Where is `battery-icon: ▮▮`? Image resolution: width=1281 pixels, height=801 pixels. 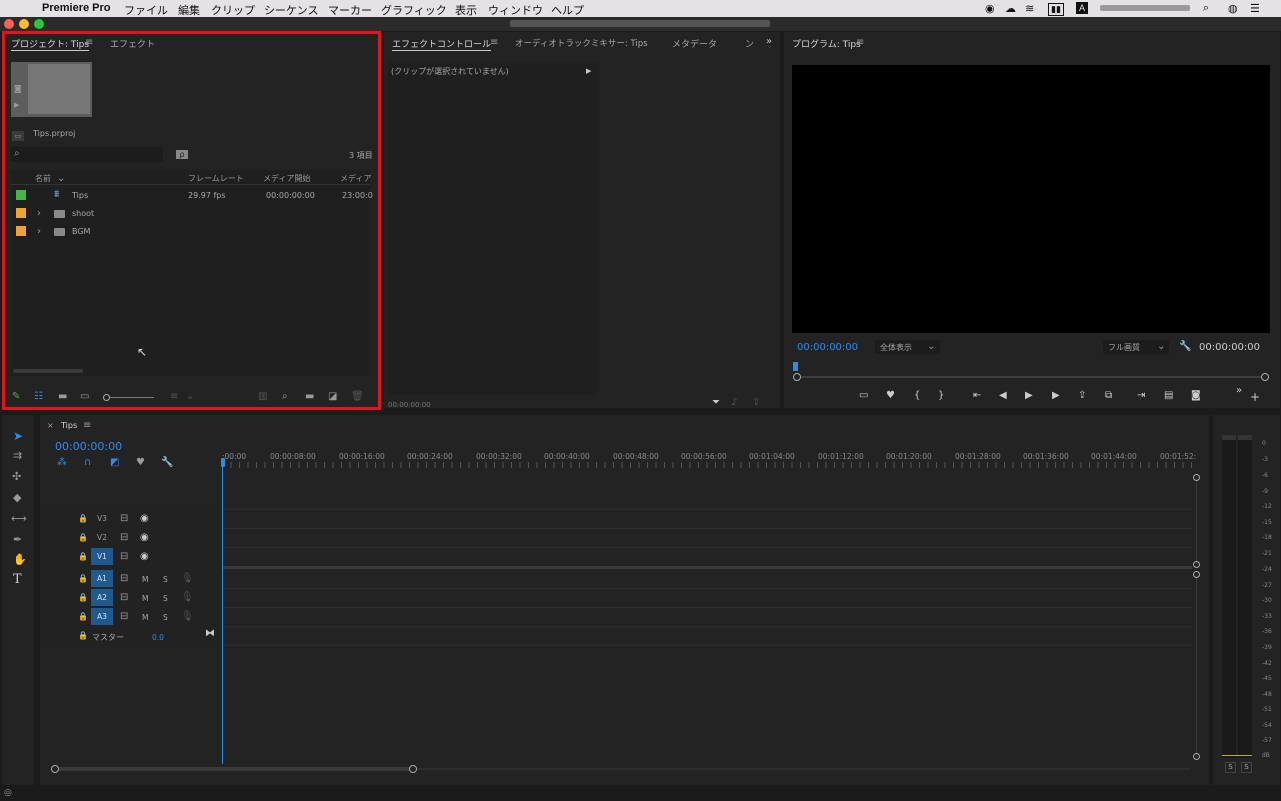
battery-icon: ▮▮ is located at coordinates (1056, 9).